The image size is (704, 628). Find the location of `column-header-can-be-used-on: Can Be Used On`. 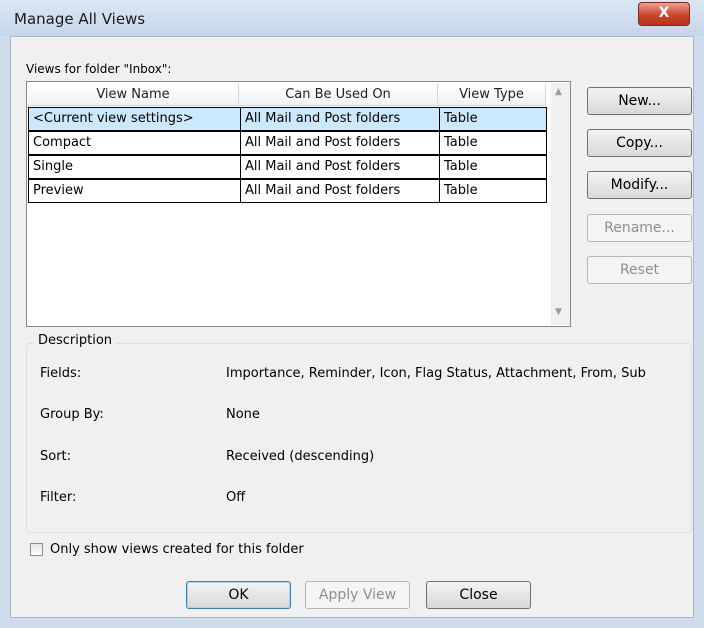

column-header-can-be-used-on: Can Be Used On is located at coordinates (338, 95).